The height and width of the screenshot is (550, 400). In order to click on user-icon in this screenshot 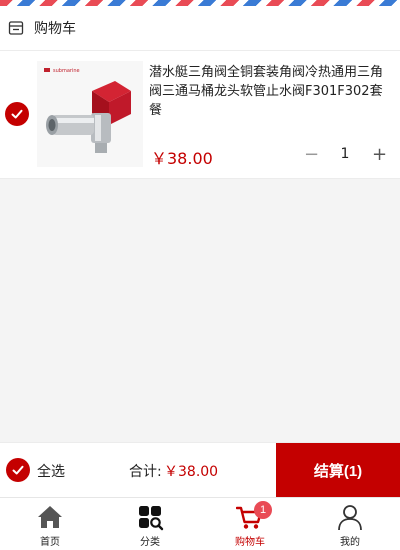, I will do `click(350, 518)`.